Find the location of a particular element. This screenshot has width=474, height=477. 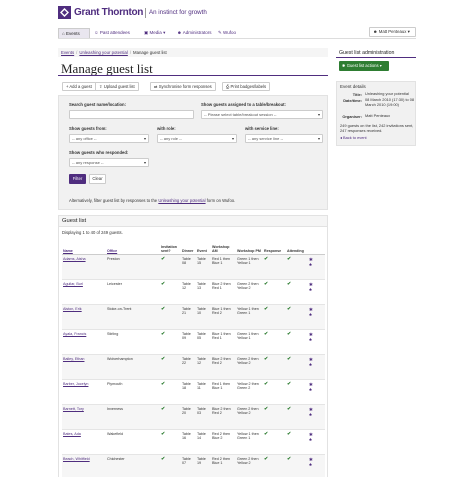

column-header-label: Name is located at coordinates (68, 251).